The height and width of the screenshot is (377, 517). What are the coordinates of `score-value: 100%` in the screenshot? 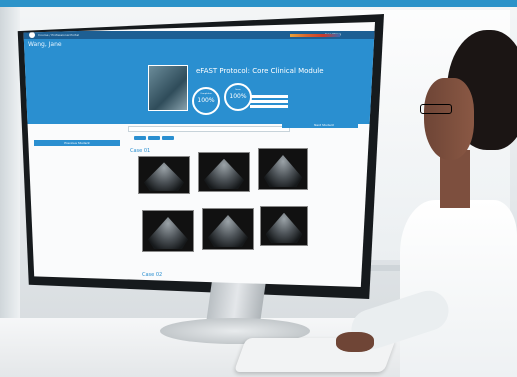 It's located at (238, 96).